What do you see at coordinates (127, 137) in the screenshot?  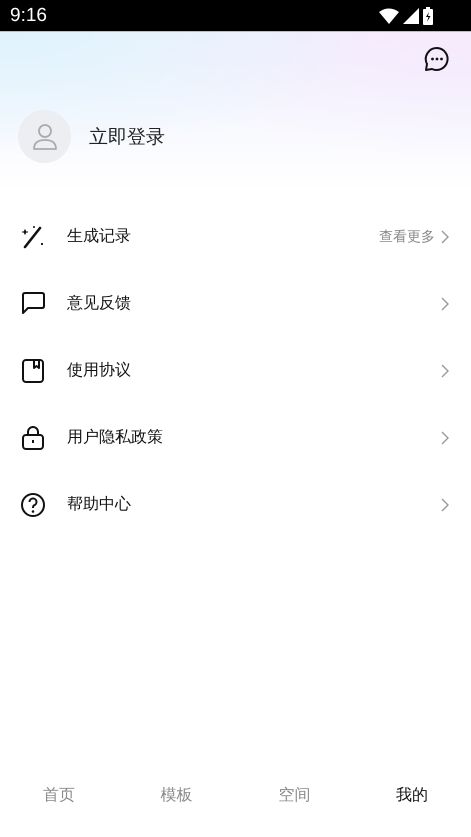 I see `login-link: 立即登录` at bounding box center [127, 137].